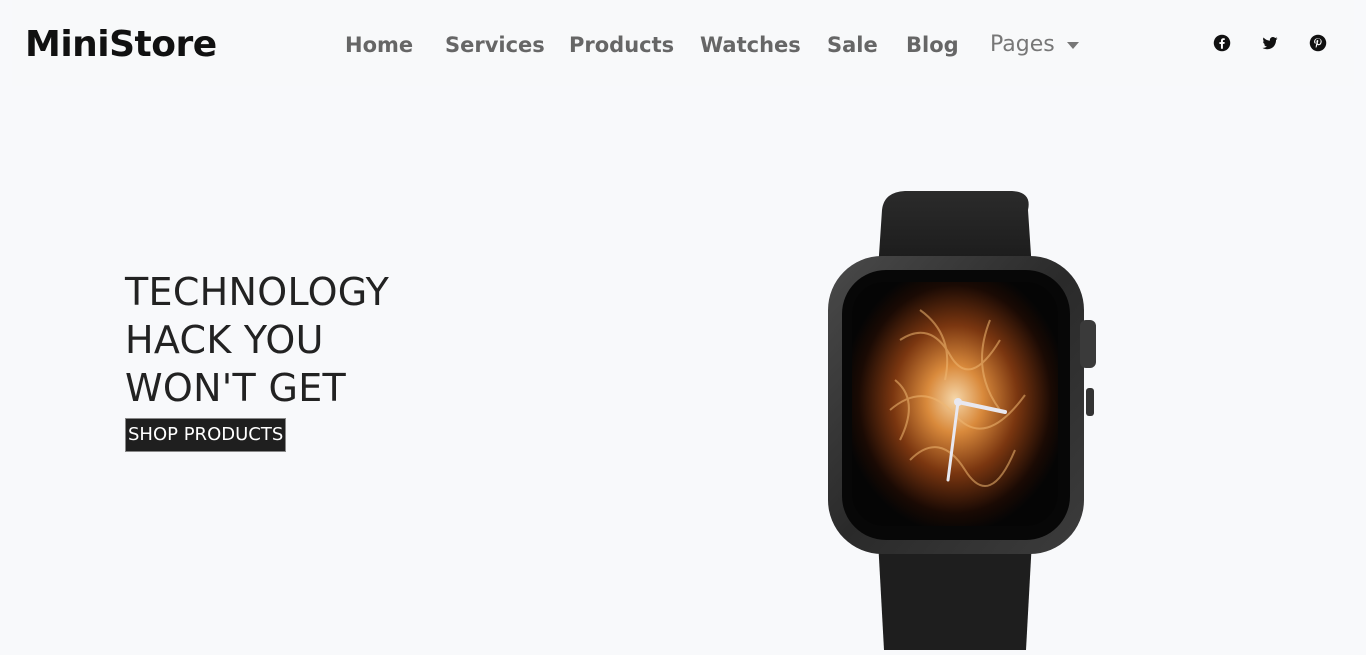 This screenshot has width=1366, height=655. Describe the element at coordinates (257, 292) in the screenshot. I see `hero-title-line-1: TECHNOLOGY` at that location.